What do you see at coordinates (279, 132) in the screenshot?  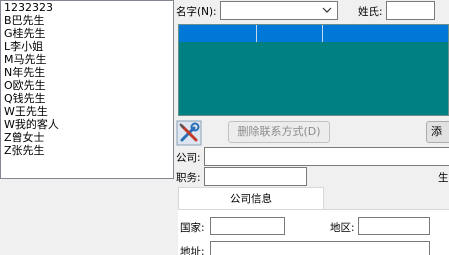 I see `delete-contact-button: 删除联系方式(D)` at bounding box center [279, 132].